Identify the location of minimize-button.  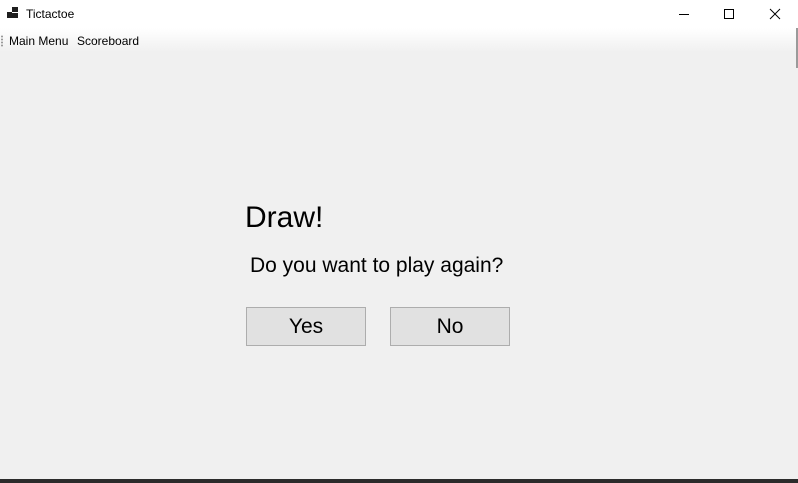
(684, 14).